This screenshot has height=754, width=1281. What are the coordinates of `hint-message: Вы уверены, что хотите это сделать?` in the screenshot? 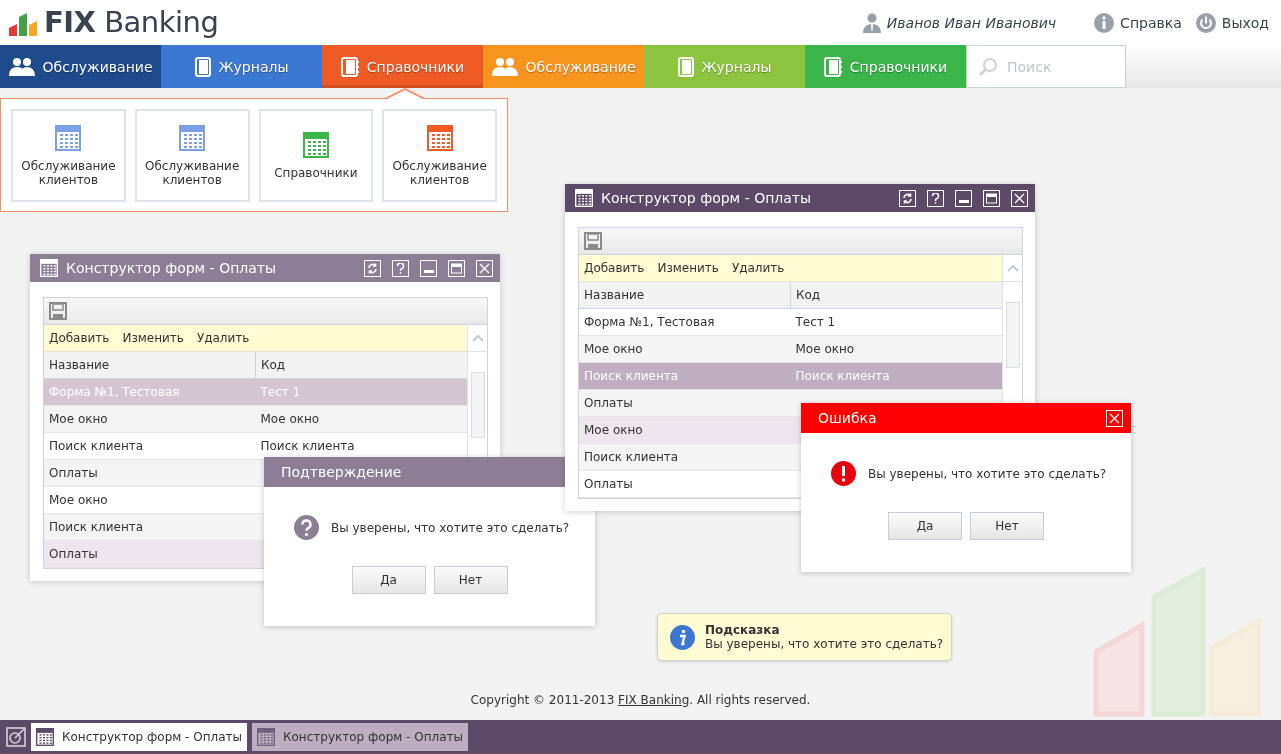 It's located at (824, 644).